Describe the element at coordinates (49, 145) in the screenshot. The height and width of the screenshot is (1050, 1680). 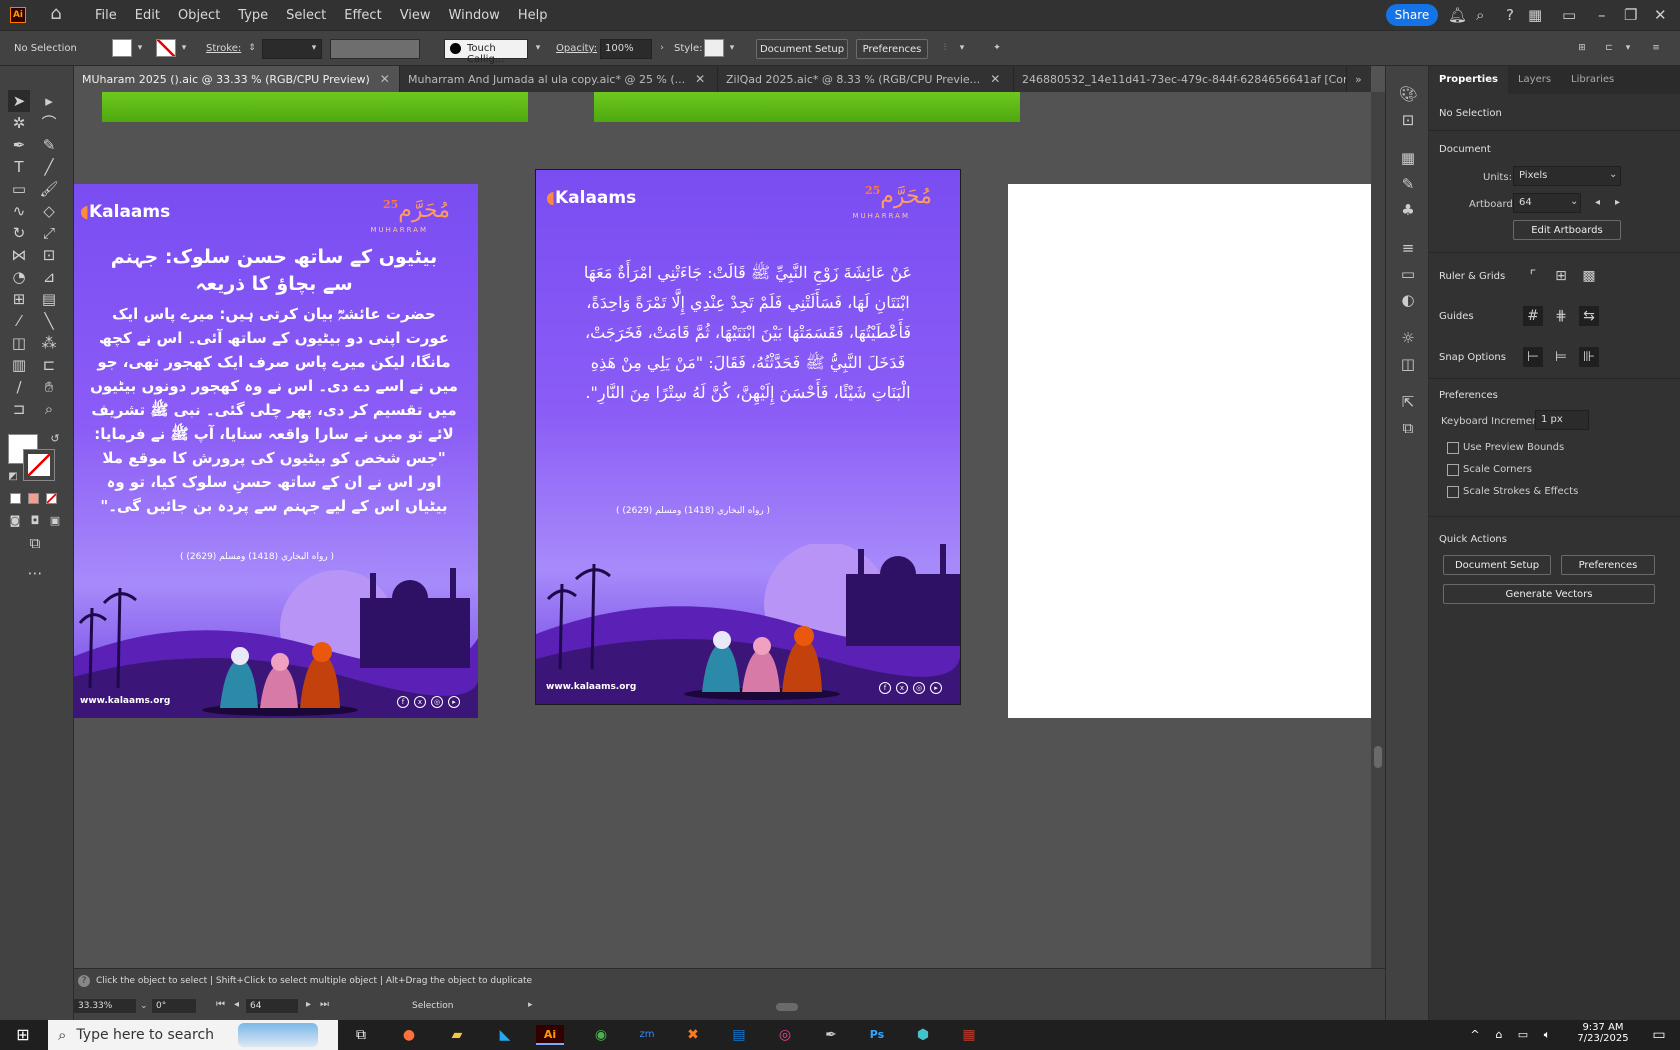
I see `curvature-tool-icon: ✎` at that location.